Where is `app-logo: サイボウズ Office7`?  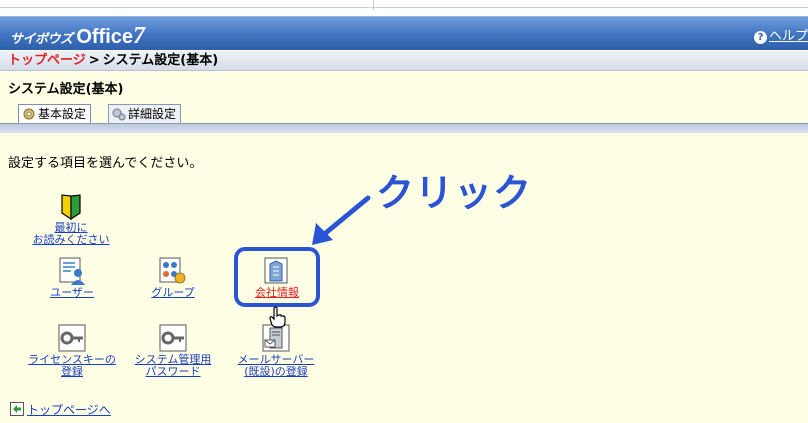
app-logo: サイボウズ Office7 is located at coordinates (77, 36).